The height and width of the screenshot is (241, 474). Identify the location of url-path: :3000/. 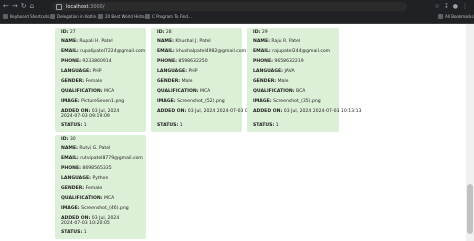
(96, 6).